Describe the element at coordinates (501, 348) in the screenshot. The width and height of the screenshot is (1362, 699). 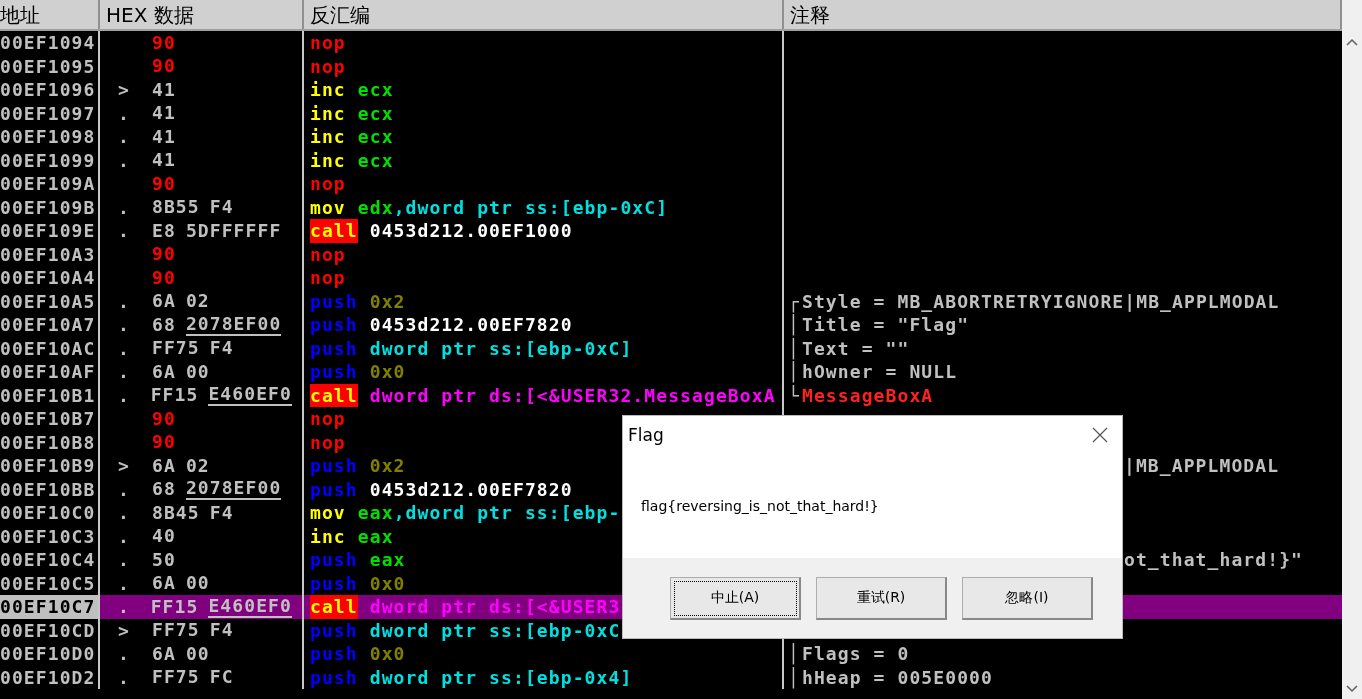
I see `operand: dword ptr ss:[ebp-0xC]` at that location.